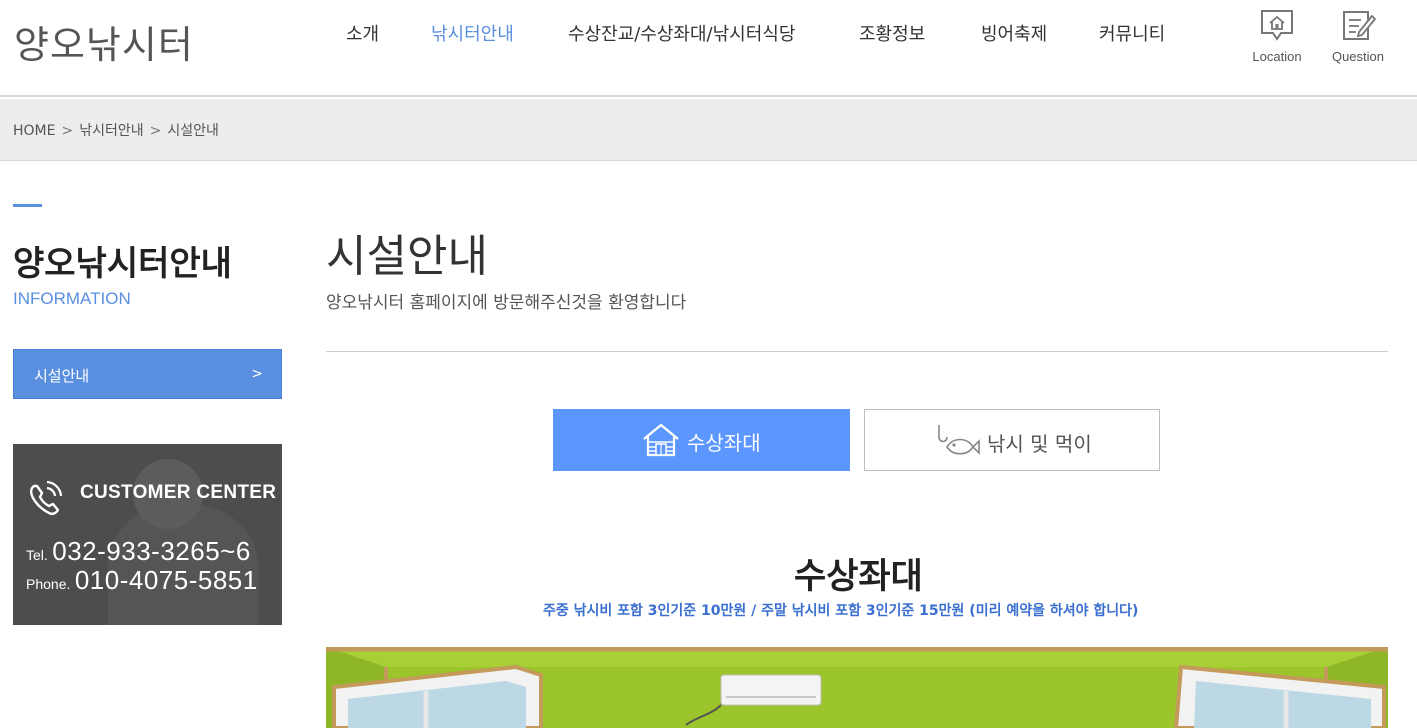 This screenshot has height=728, width=1417. I want to click on nav-item-floating-facilities: 수상잔교/수상좌대/낚시터식당, so click(681, 33).